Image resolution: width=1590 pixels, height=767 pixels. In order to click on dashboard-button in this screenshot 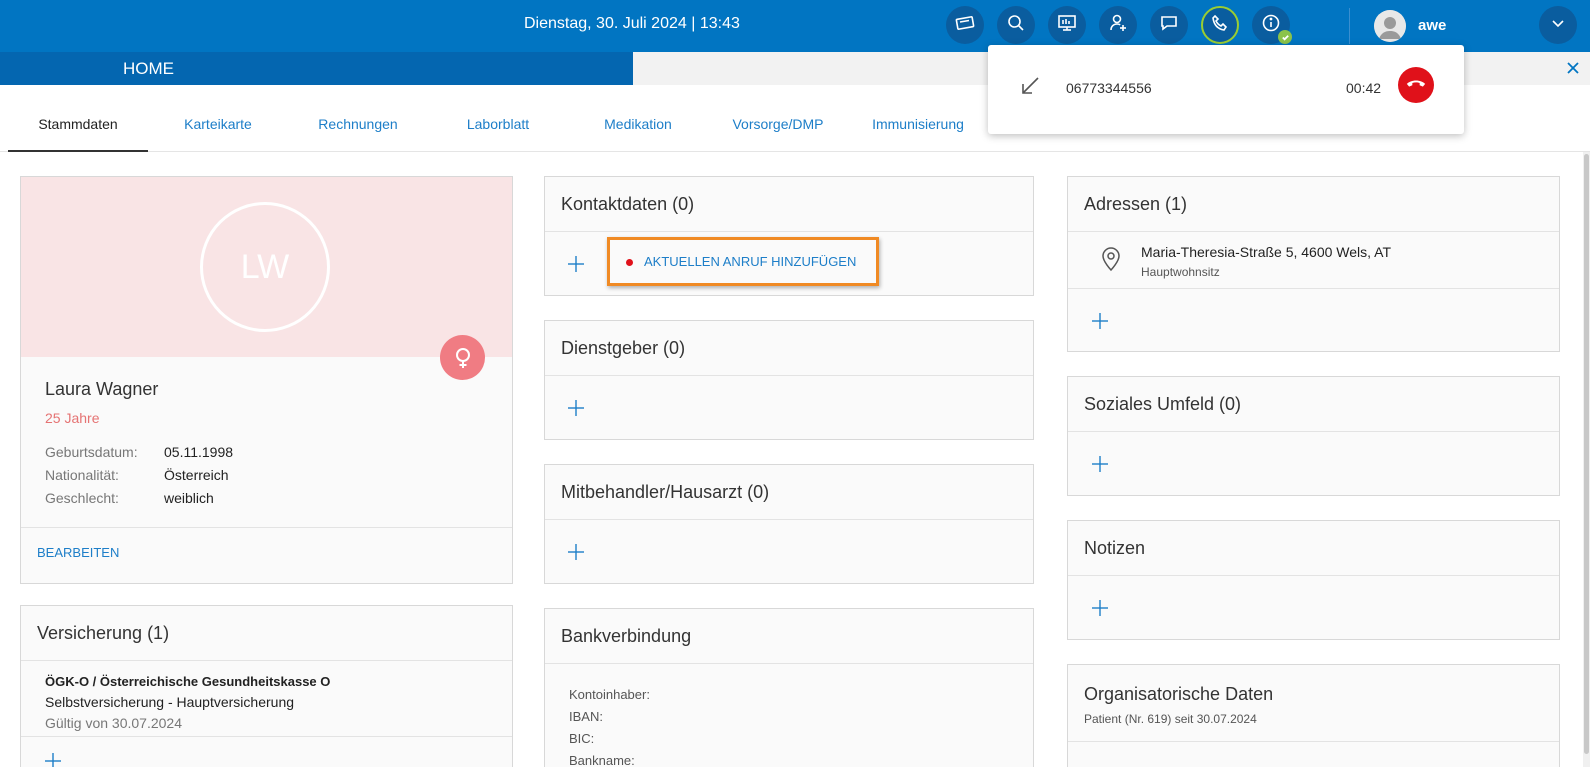, I will do `click(1067, 25)`.